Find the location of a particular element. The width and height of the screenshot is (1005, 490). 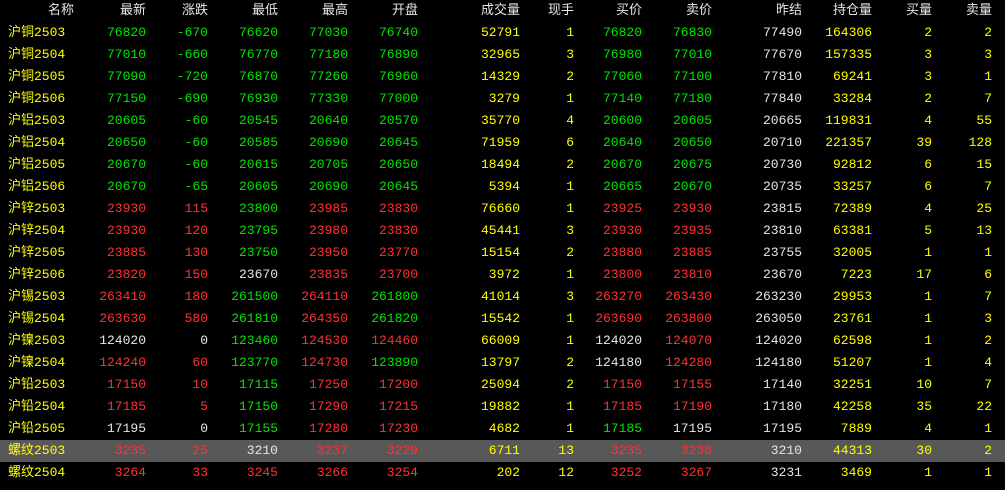

cell-volume: 3972 is located at coordinates (504, 274).